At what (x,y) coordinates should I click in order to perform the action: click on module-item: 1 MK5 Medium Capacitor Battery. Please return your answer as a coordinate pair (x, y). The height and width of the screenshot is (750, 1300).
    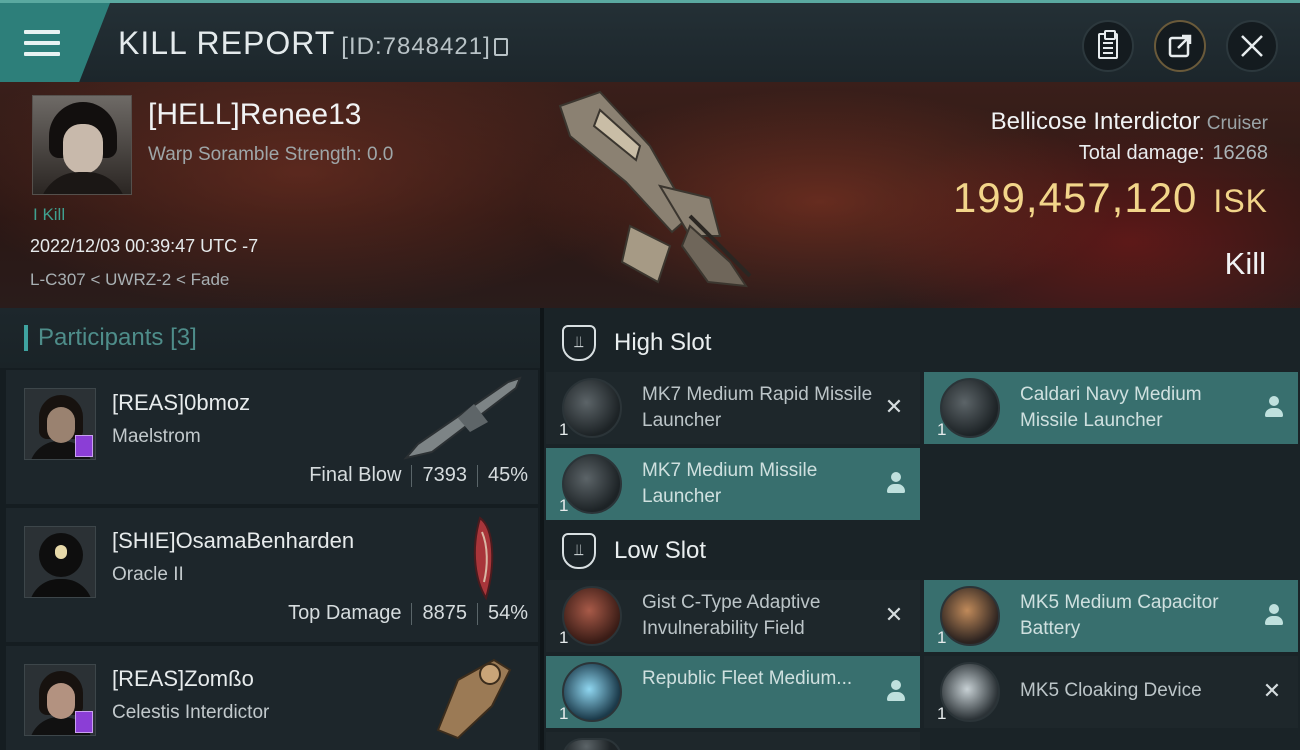
    Looking at the image, I should click on (1111, 616).